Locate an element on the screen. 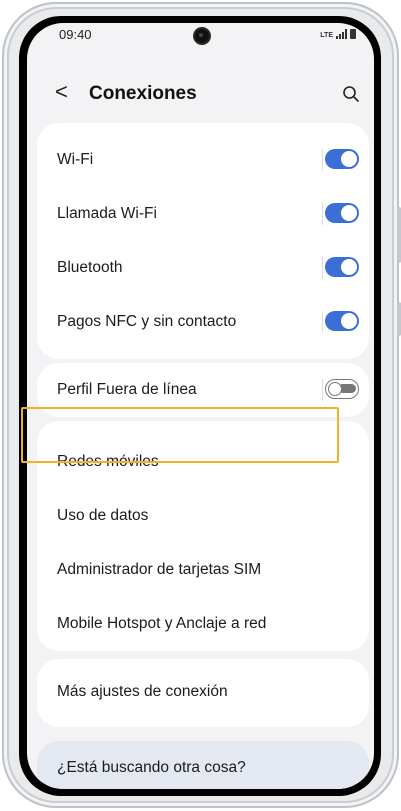  system-icons: LTE is located at coordinates (338, 34).